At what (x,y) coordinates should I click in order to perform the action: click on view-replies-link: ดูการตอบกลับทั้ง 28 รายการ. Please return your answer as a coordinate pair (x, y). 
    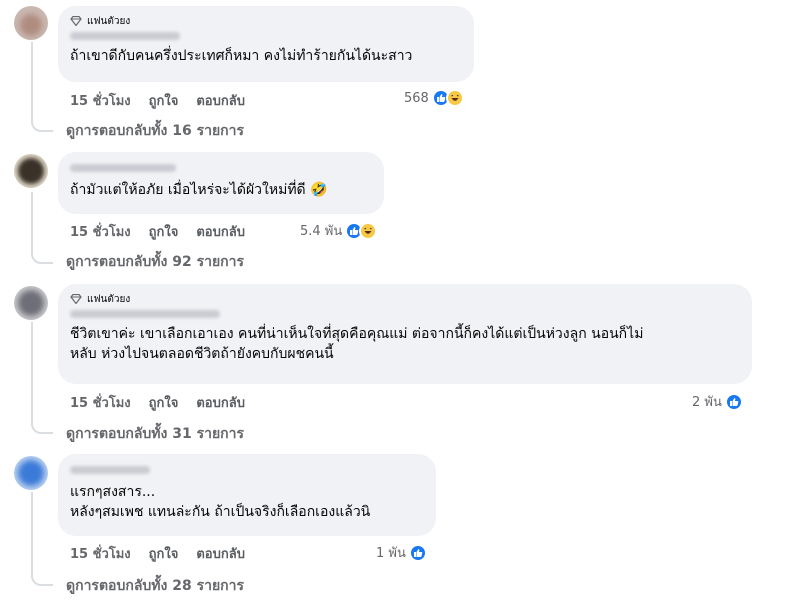
    Looking at the image, I should click on (155, 586).